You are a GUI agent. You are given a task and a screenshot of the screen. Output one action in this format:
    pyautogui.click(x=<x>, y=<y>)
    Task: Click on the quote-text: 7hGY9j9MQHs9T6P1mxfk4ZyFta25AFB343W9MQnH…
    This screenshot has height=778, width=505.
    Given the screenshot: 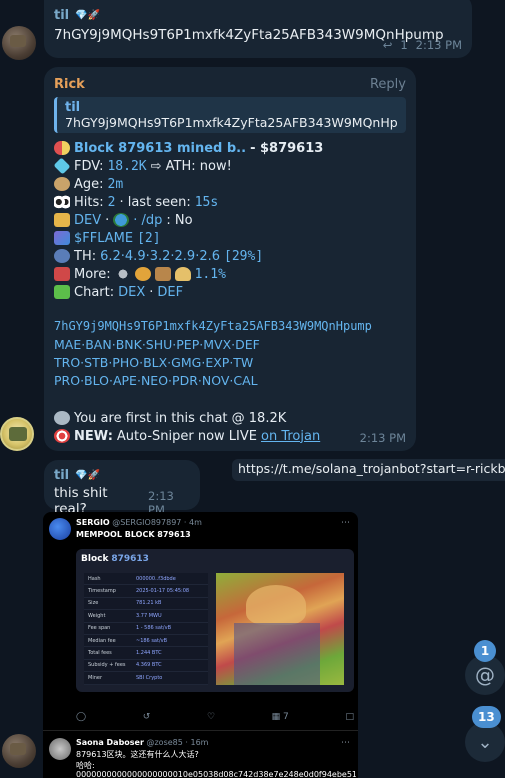 What is the action you would take?
    pyautogui.click(x=231, y=122)
    